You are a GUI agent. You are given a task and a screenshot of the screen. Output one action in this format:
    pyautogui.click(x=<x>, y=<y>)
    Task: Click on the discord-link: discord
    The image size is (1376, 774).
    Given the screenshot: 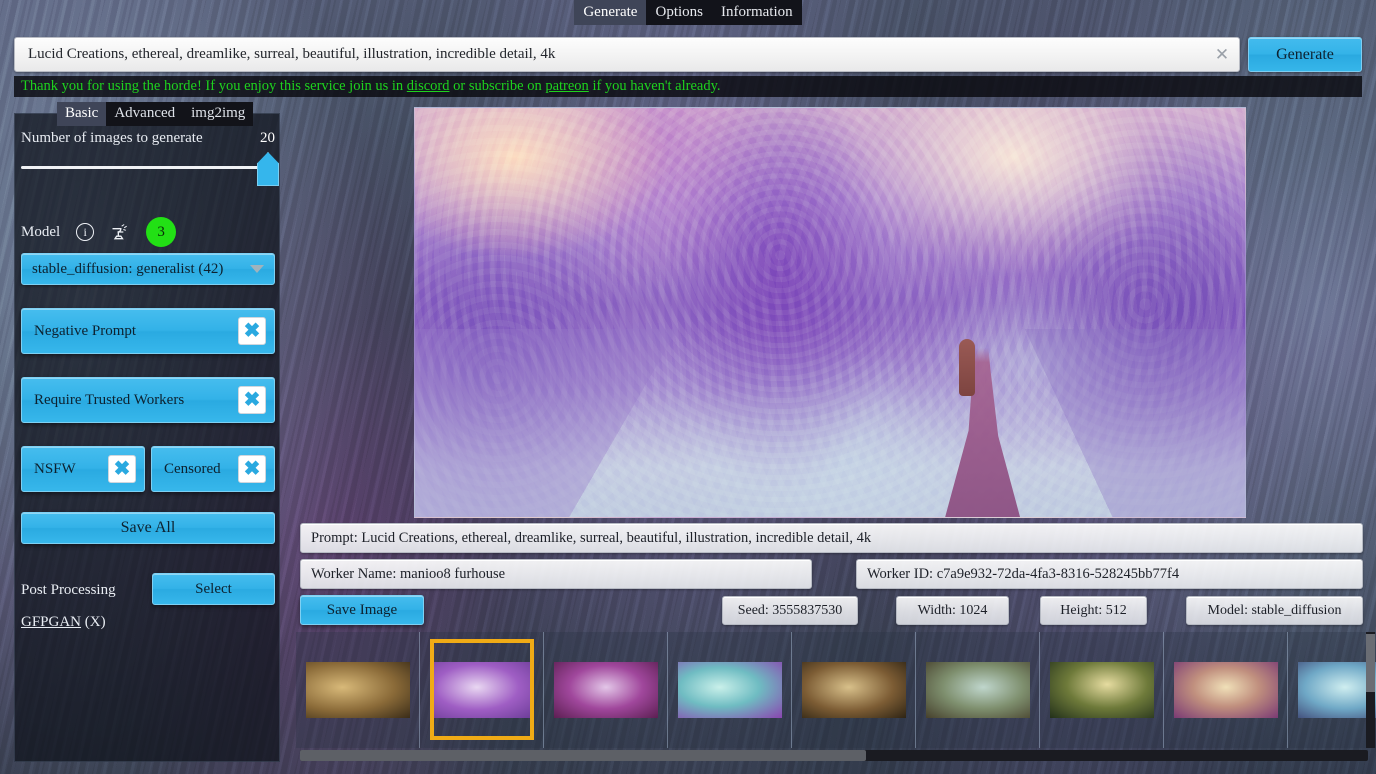 What is the action you would take?
    pyautogui.click(x=428, y=86)
    